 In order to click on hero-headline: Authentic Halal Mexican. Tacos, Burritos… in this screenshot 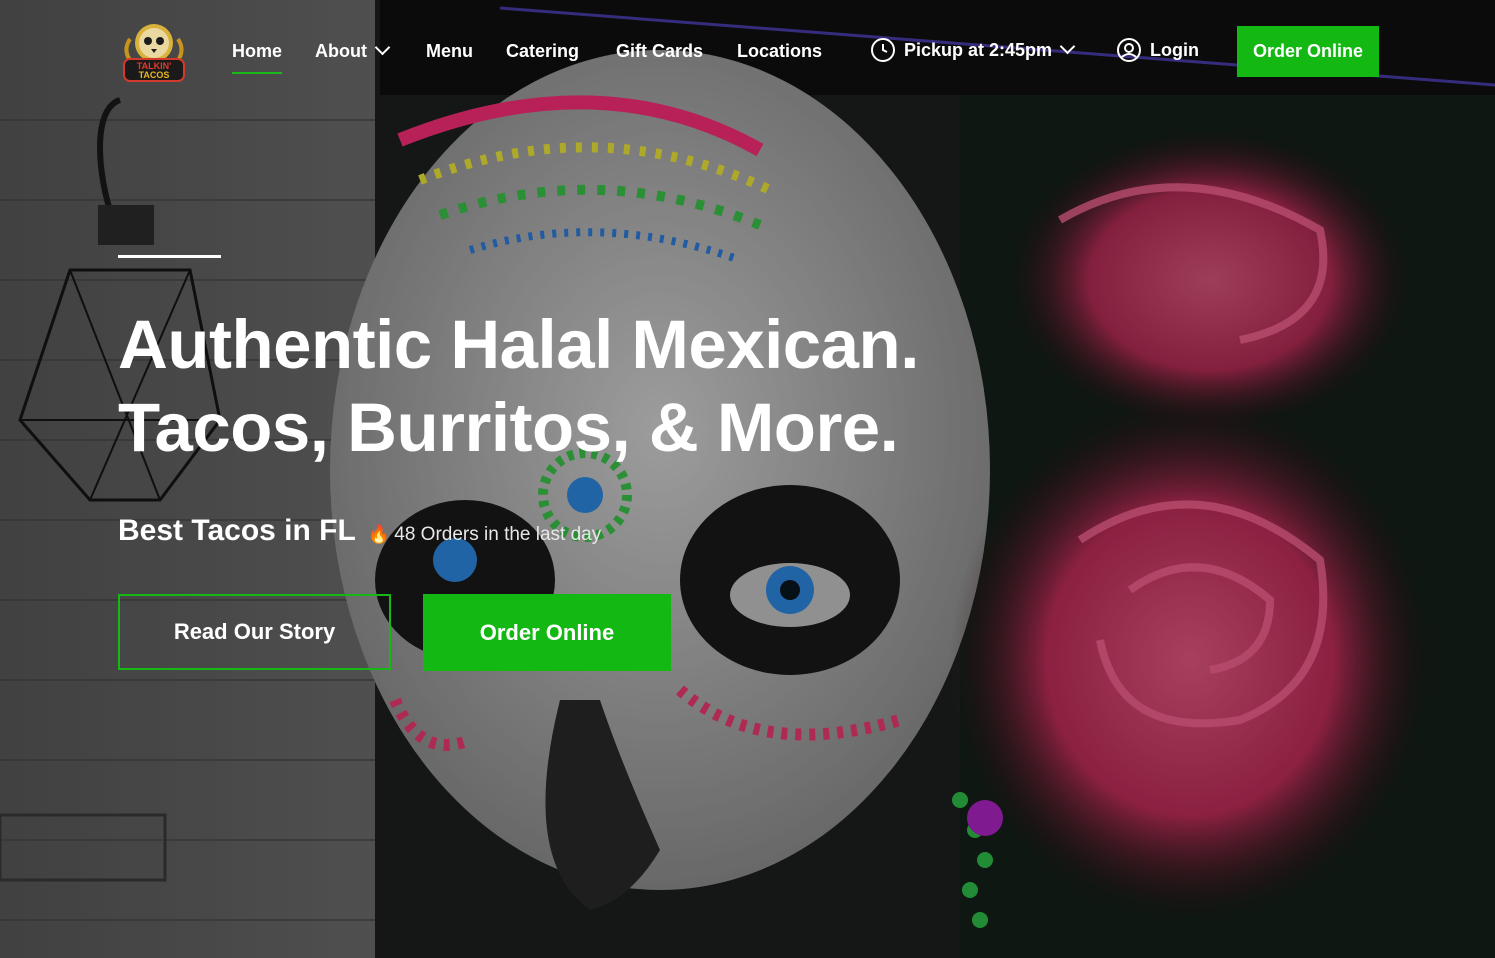, I will do `click(518, 386)`.